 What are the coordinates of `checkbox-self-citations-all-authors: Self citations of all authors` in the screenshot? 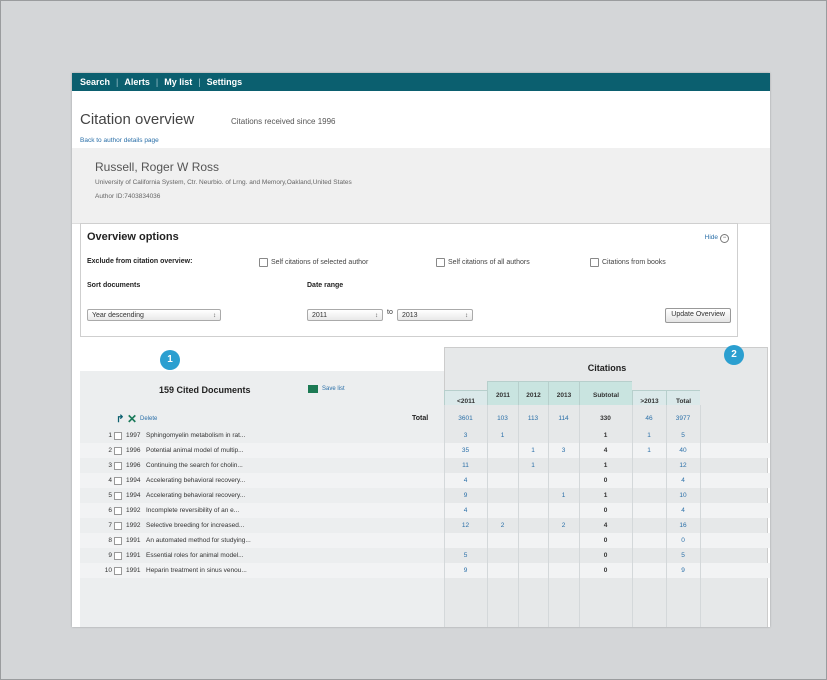 It's located at (483, 262).